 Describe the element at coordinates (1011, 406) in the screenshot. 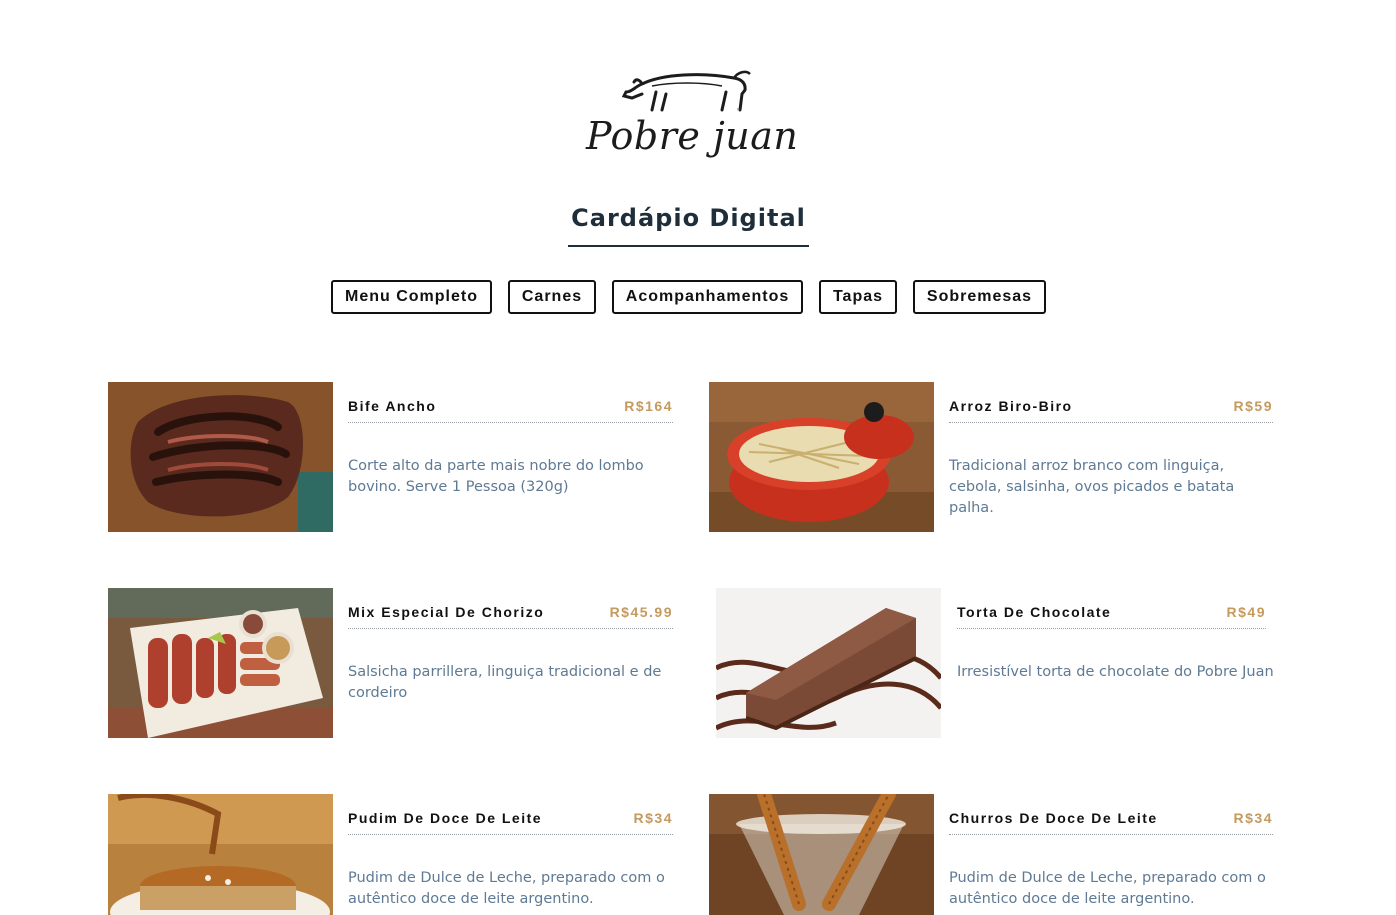

I see `item-name: Arroz Biro-Biro` at that location.